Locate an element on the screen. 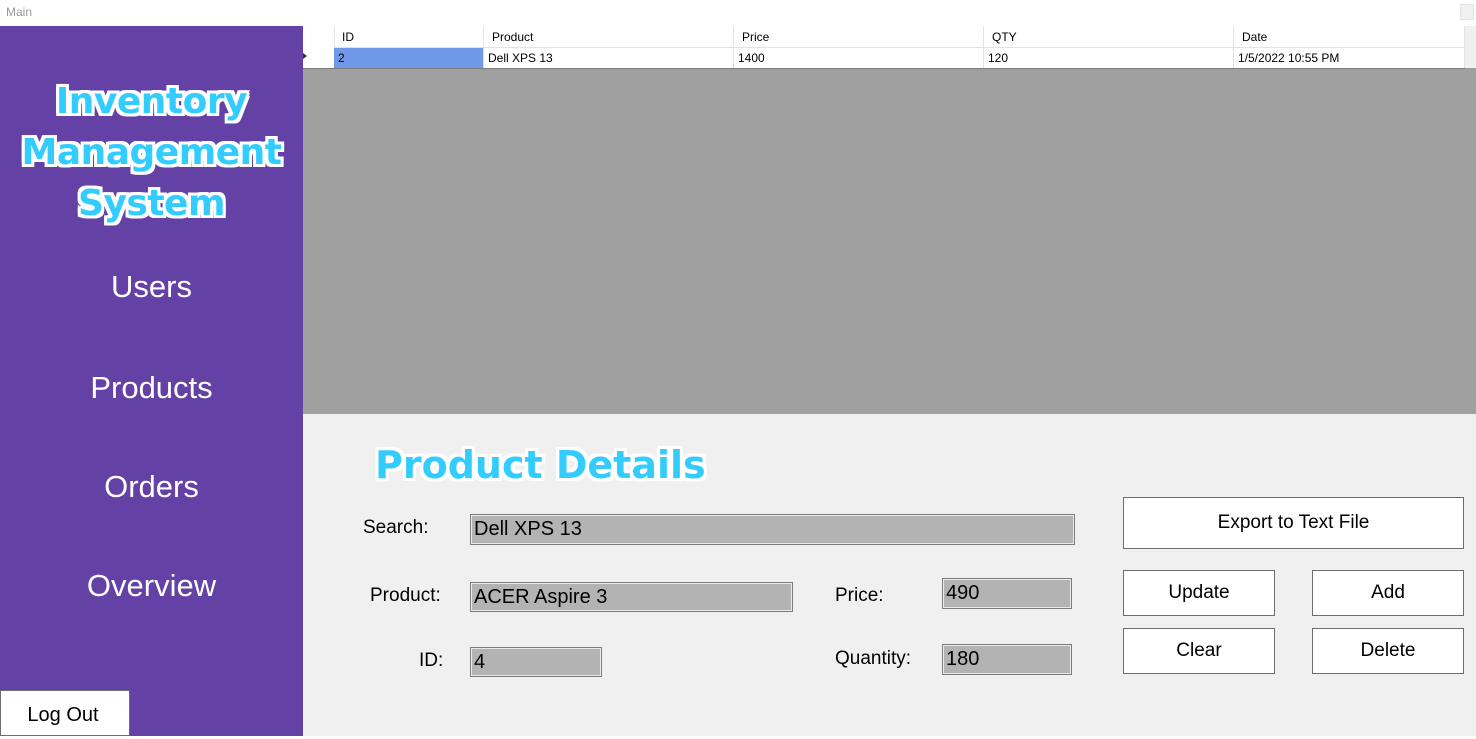 This screenshot has height=739, width=1476. id-field: 4 is located at coordinates (536, 662).